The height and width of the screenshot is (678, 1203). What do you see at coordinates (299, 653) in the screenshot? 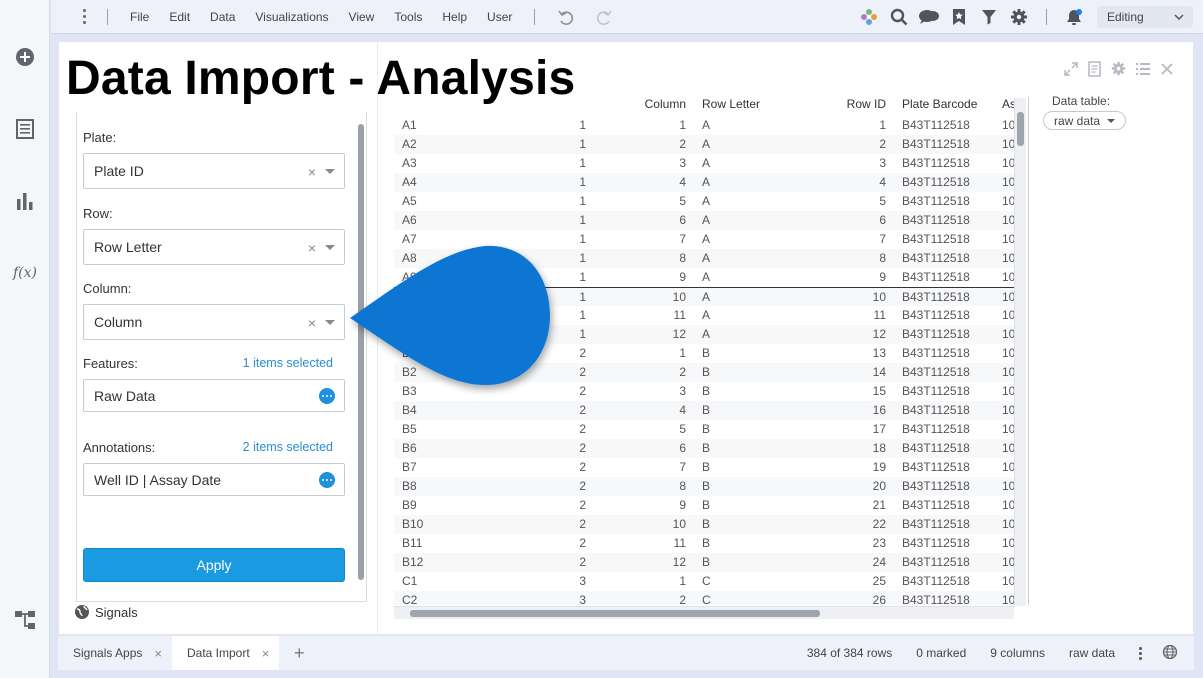
I see `add-tab-icon: +` at bounding box center [299, 653].